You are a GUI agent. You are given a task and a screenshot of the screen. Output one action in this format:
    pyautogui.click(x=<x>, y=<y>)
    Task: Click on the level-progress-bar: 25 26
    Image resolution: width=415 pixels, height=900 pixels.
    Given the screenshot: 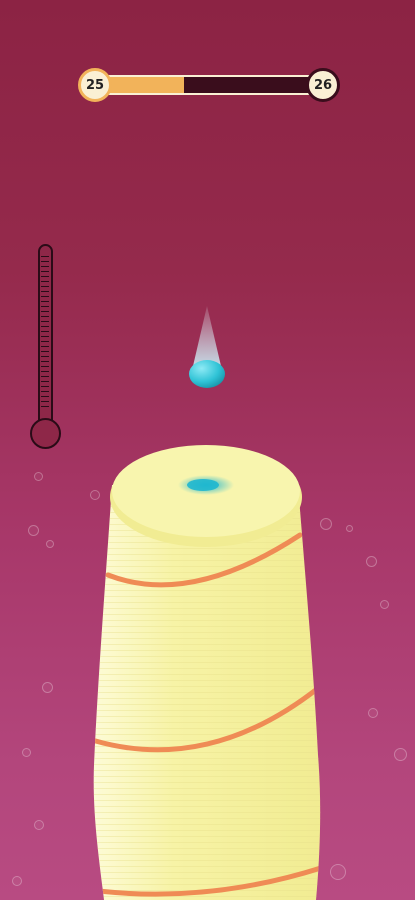 What is the action you would take?
    pyautogui.click(x=209, y=85)
    